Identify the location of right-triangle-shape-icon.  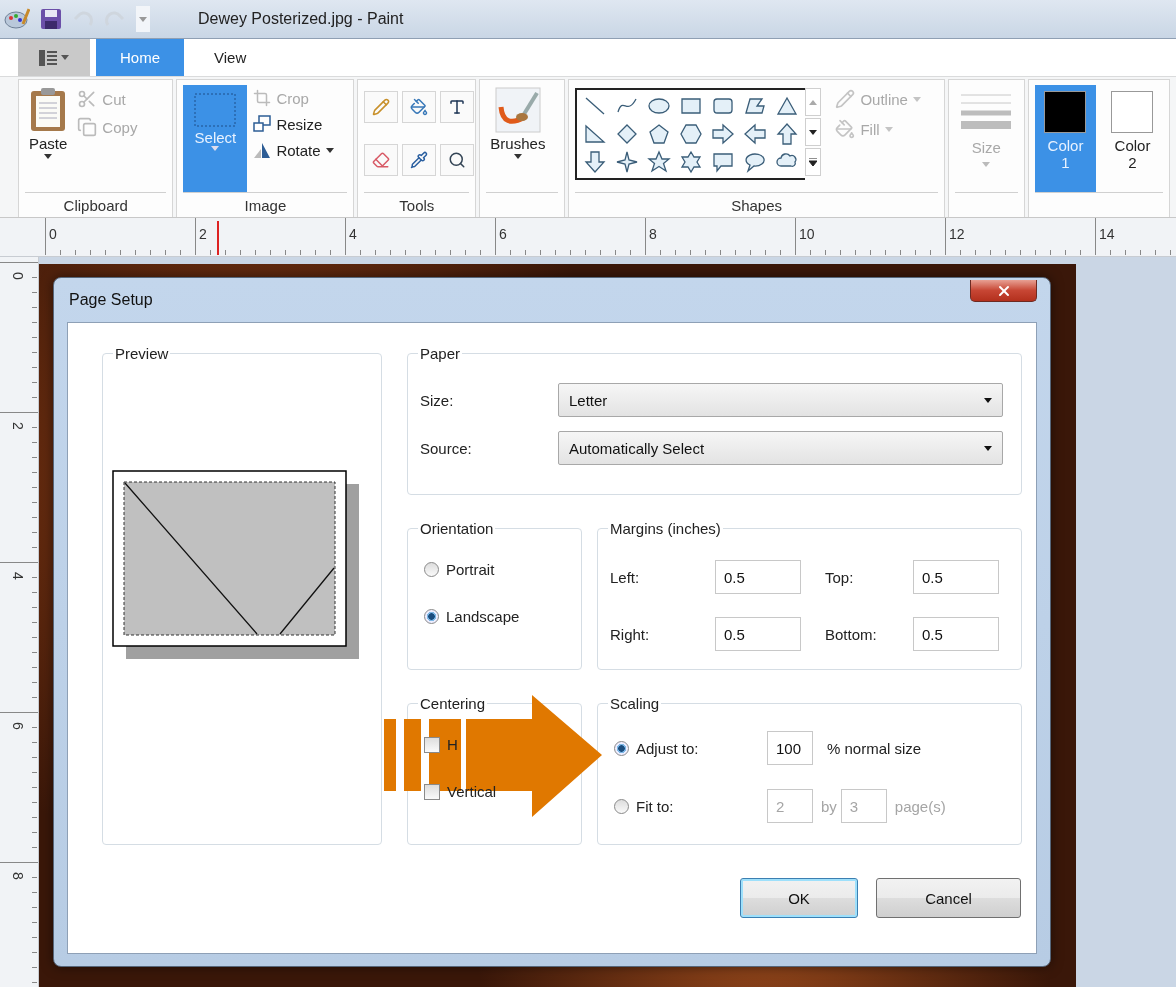
(595, 134).